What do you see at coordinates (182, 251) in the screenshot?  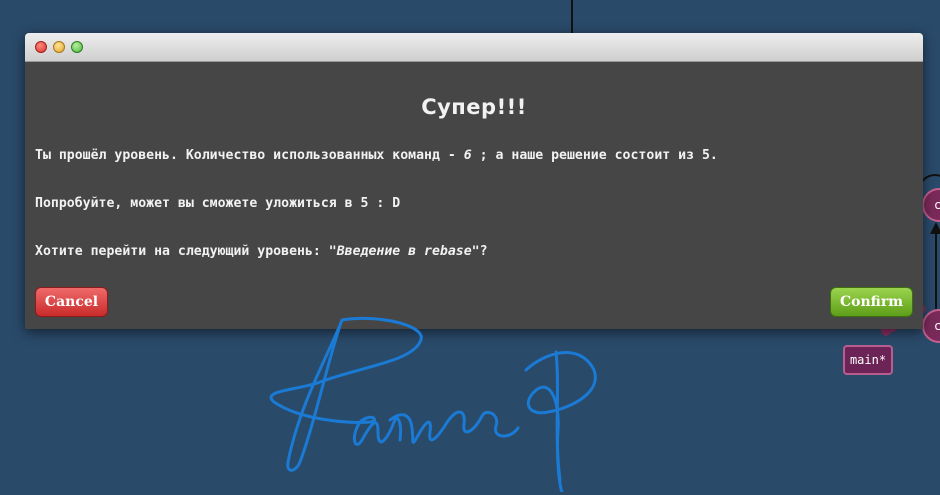 I see `question-text: Хотите перейти на следующий уровень:` at bounding box center [182, 251].